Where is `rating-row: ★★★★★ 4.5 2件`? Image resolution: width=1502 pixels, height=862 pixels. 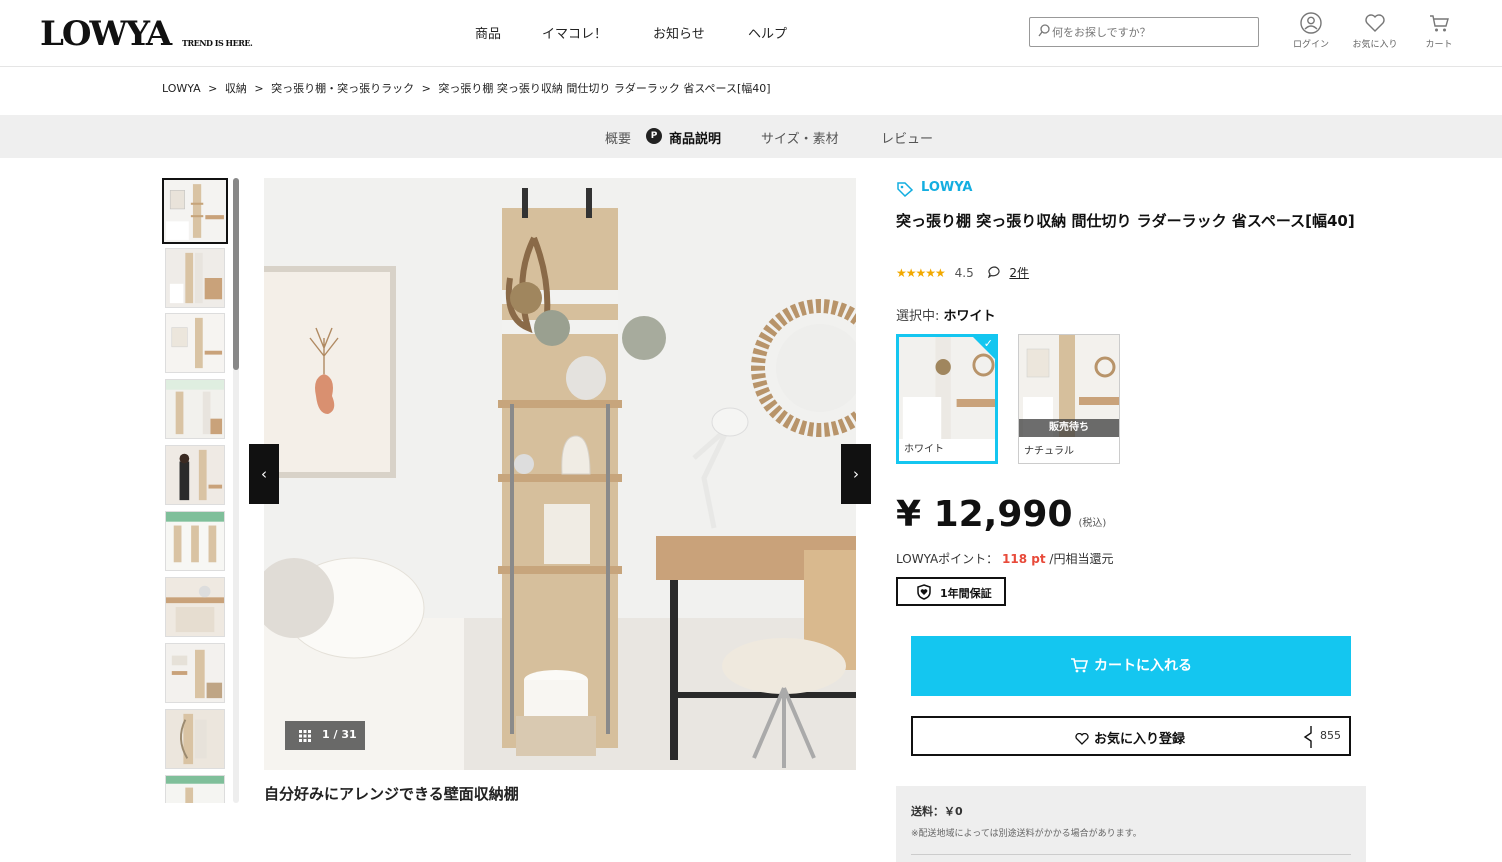
rating-row: ★★★★★ 4.5 2件 is located at coordinates (962, 272).